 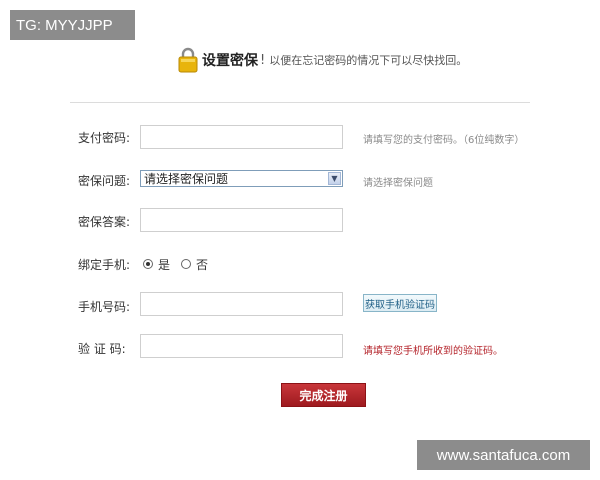 What do you see at coordinates (148, 264) in the screenshot?
I see `radio-checked-icon` at bounding box center [148, 264].